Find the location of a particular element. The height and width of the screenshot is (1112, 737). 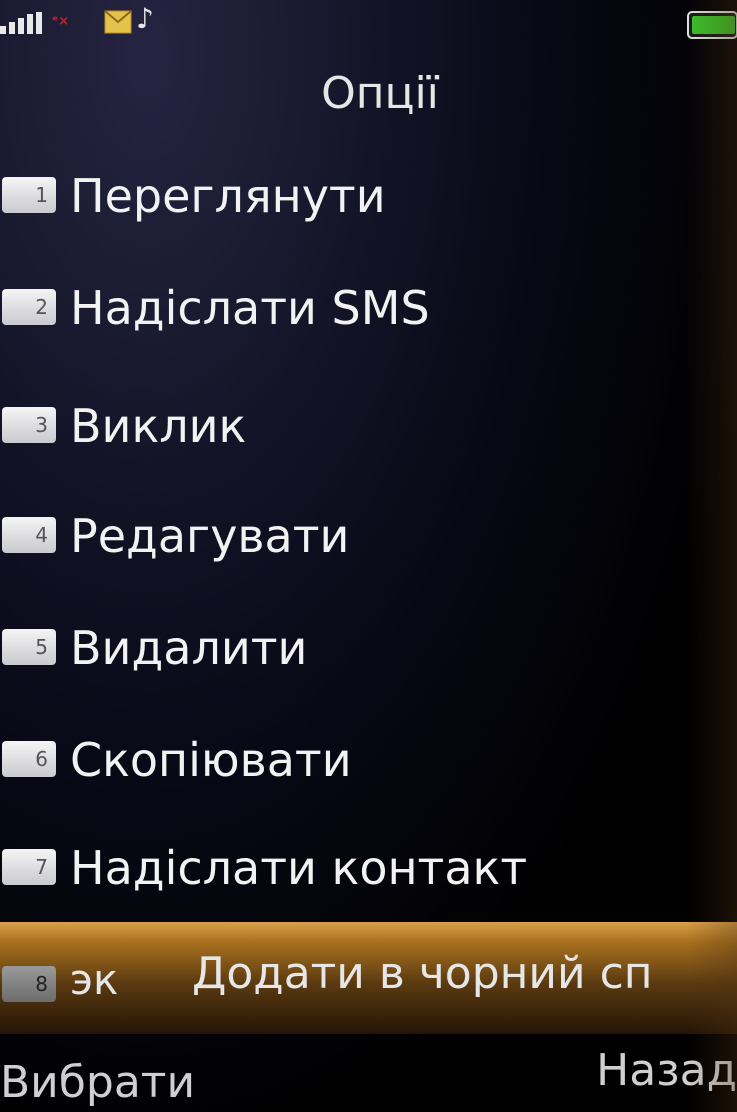

menu-item-label: Переглянути is located at coordinates (228, 196).